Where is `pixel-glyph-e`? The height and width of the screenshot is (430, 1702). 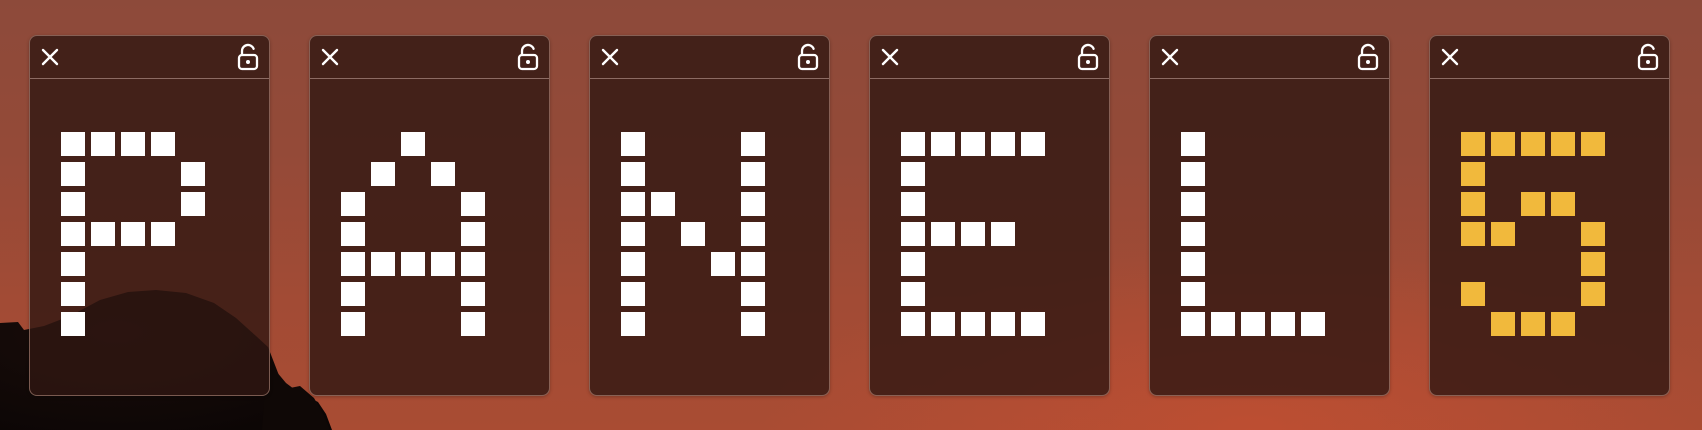 pixel-glyph-e is located at coordinates (973, 234).